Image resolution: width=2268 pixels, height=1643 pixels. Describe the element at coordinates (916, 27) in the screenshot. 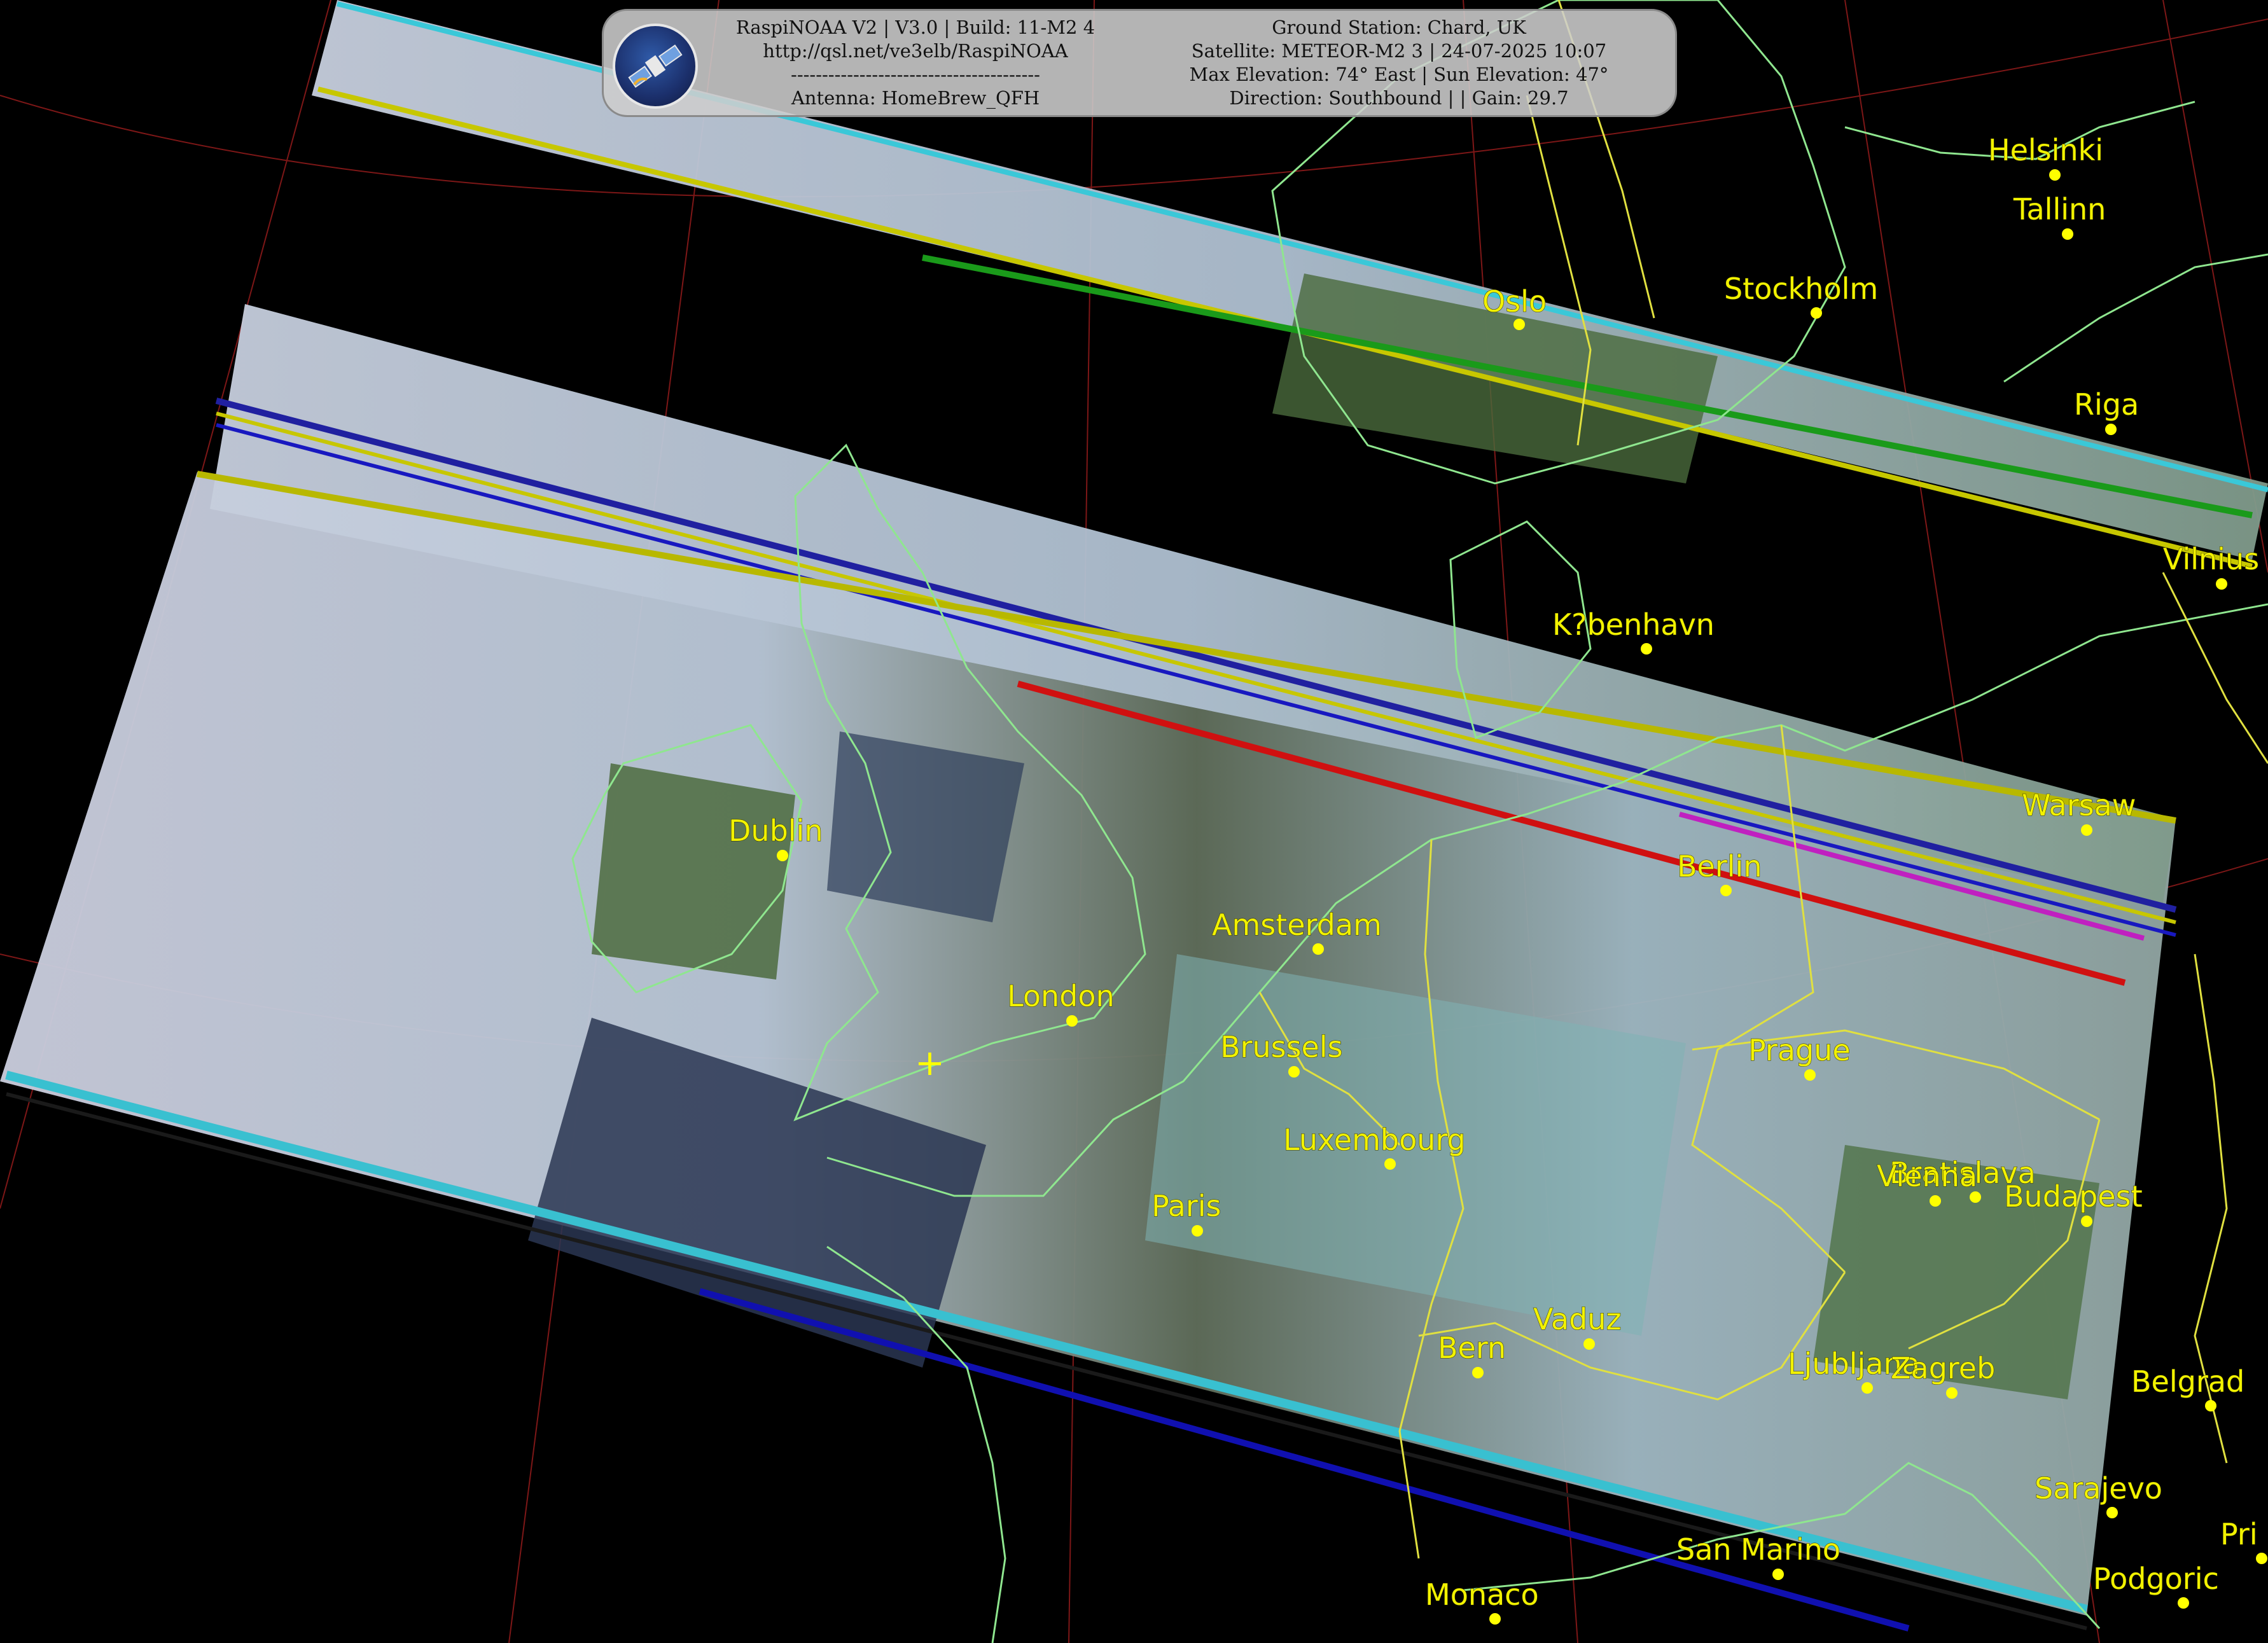

I see `banner-software-version: RaspiNOAA V2 | V3.0 | Build: 11-M2 4` at that location.